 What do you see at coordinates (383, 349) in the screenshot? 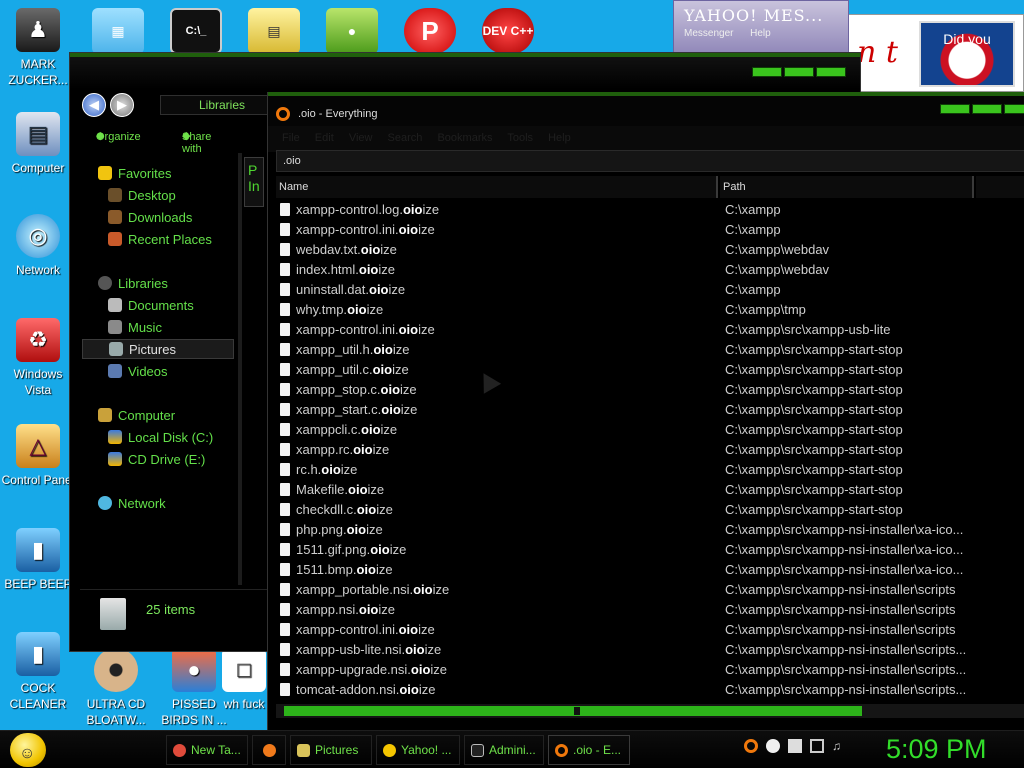
I see `name-highlight: oio` at bounding box center [383, 349].